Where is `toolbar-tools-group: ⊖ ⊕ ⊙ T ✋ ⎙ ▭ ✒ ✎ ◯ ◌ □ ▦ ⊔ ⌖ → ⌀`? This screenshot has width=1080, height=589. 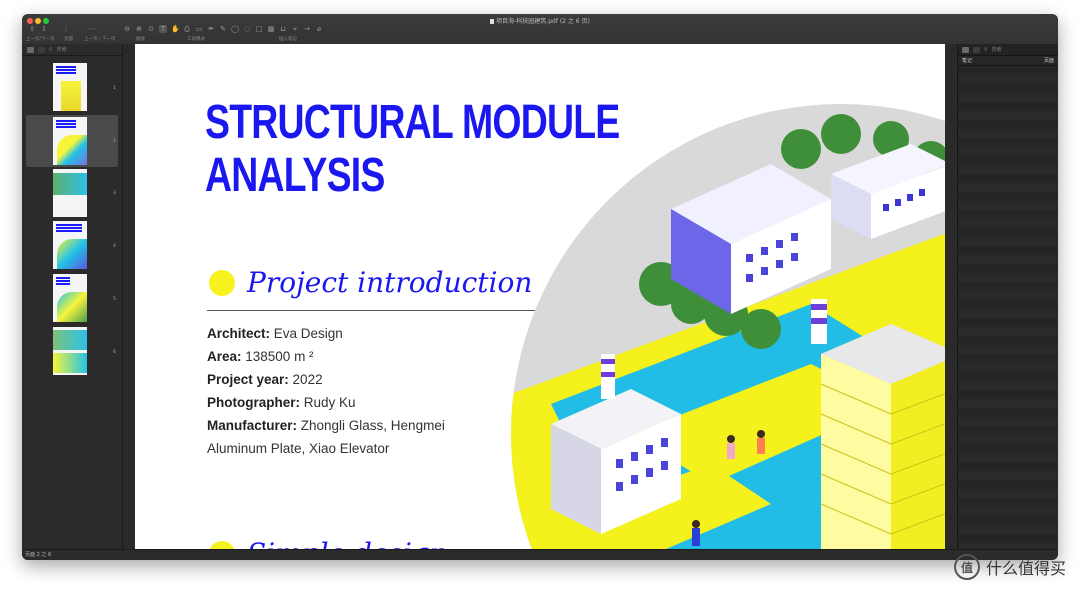 toolbar-tools-group: ⊖ ⊕ ⊙ T ✋ ⎙ ▭ ✒ ✎ ◯ ◌ □ ▦ ⊔ ⌖ → ⌀ is located at coordinates (223, 29).